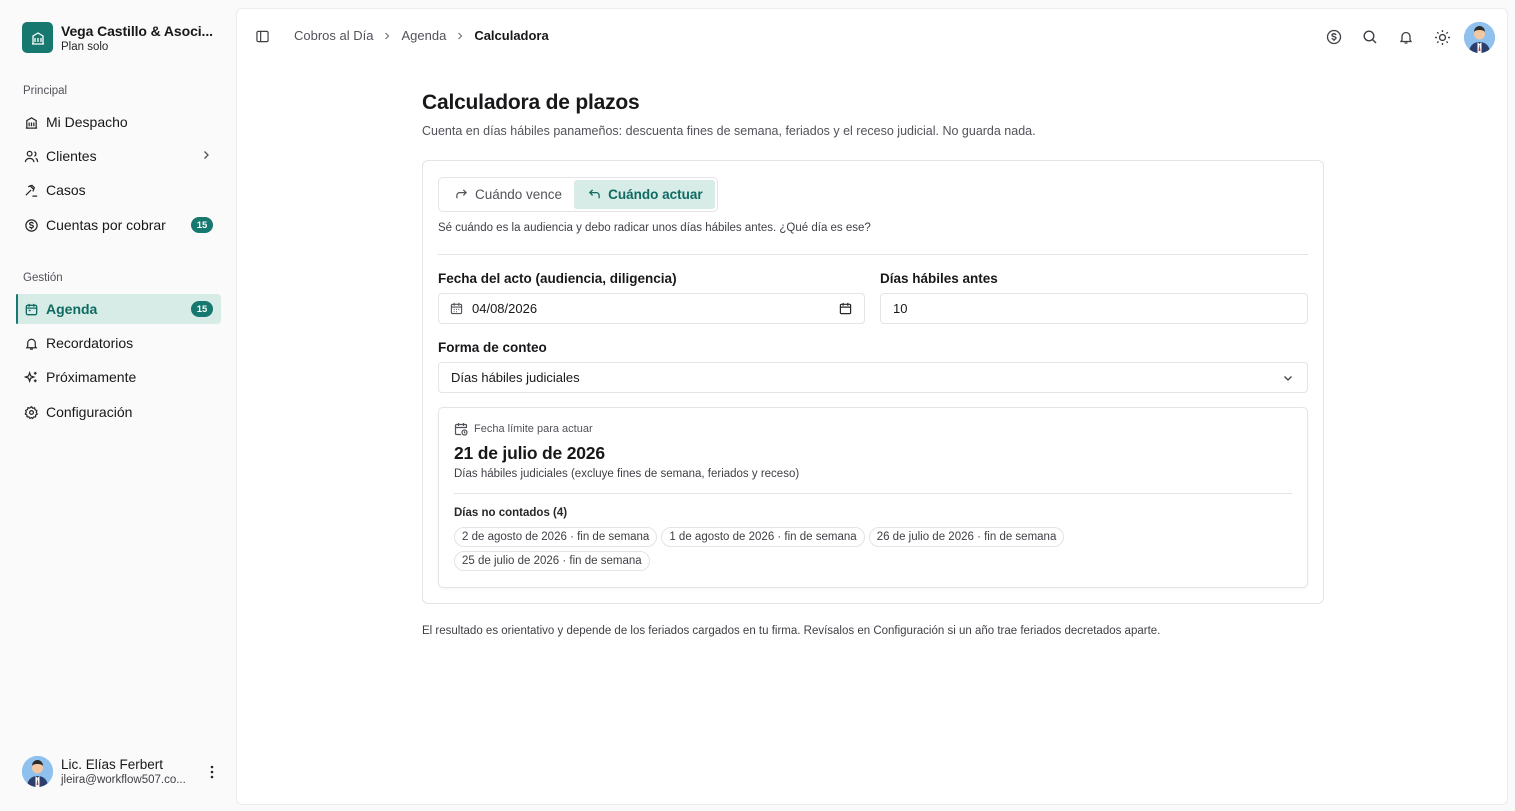 The image size is (1515, 811). What do you see at coordinates (515, 377) in the screenshot?
I see `count-select-value: Días hábiles judiciales` at bounding box center [515, 377].